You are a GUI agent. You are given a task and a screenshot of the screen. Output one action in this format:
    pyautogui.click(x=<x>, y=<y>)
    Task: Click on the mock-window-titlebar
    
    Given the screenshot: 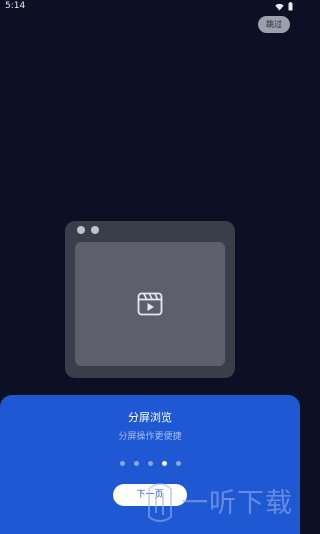 What is the action you would take?
    pyautogui.click(x=150, y=229)
    